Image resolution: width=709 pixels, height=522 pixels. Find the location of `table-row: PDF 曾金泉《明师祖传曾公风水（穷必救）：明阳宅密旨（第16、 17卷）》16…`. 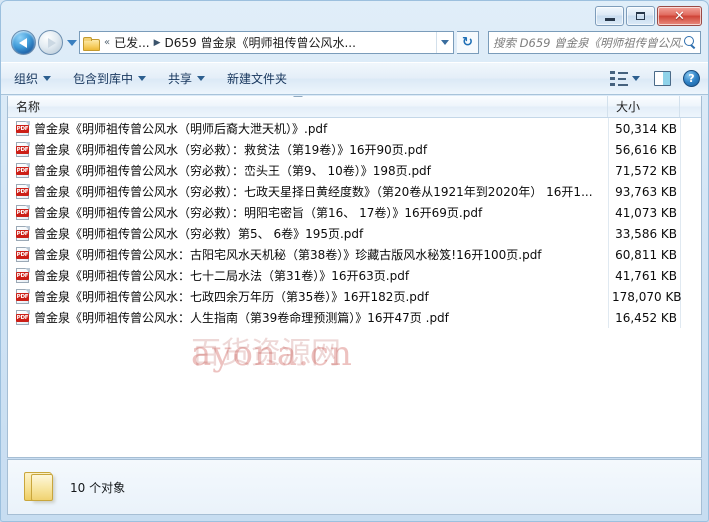

table-row: PDF 曾金泉《明师祖传曾公风水（穷必救）：明阳宅密旨（第16、 17卷）》16… is located at coordinates (354, 212).